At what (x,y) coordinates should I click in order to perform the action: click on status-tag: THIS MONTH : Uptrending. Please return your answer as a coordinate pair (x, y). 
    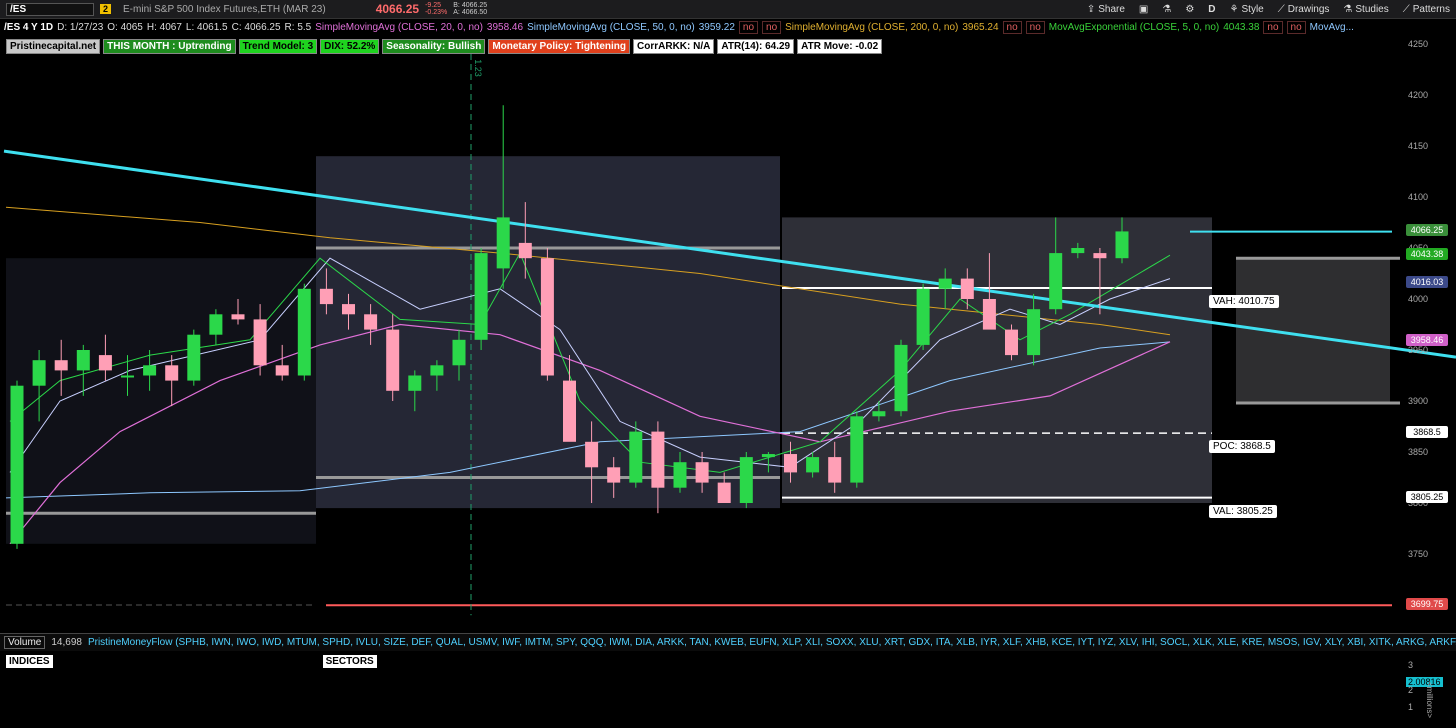
    Looking at the image, I should click on (169, 46).